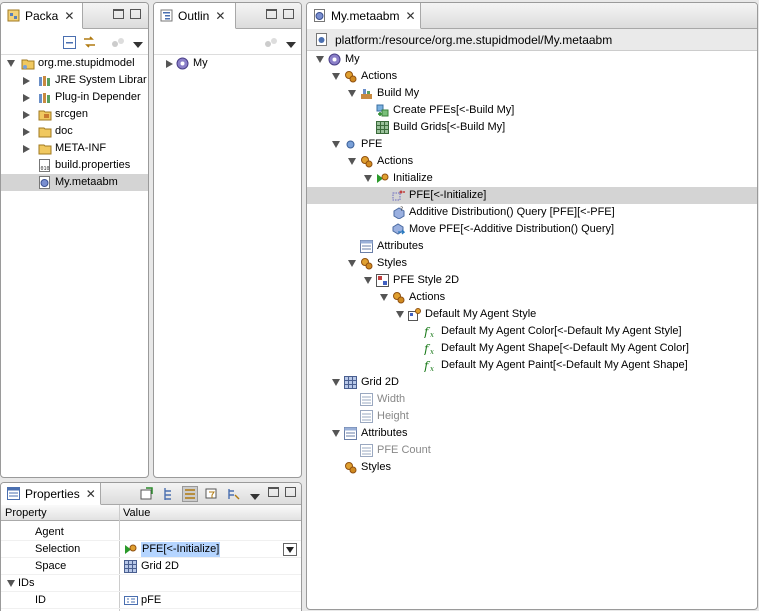 This screenshot has height=611, width=759. What do you see at coordinates (151, 566) in the screenshot?
I see `property-row-space: Space Grid 2D` at bounding box center [151, 566].